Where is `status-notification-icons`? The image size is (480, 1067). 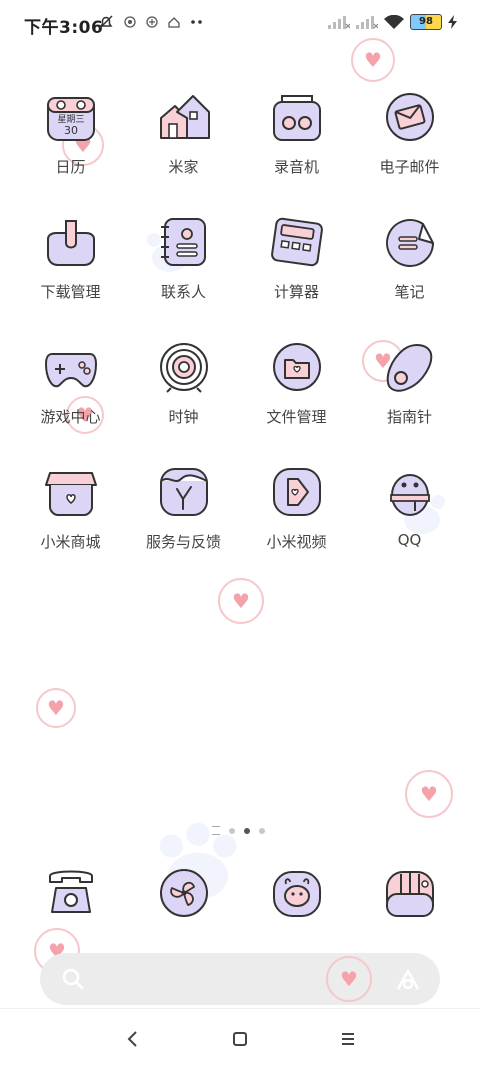 status-notification-icons is located at coordinates (151, 22).